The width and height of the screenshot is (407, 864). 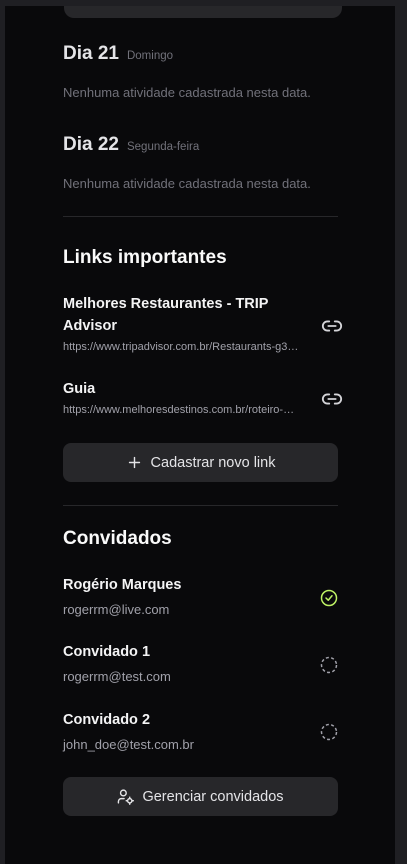 What do you see at coordinates (200, 597) in the screenshot?
I see `guest-item: Rogério Marques rogerrm@live.com` at bounding box center [200, 597].